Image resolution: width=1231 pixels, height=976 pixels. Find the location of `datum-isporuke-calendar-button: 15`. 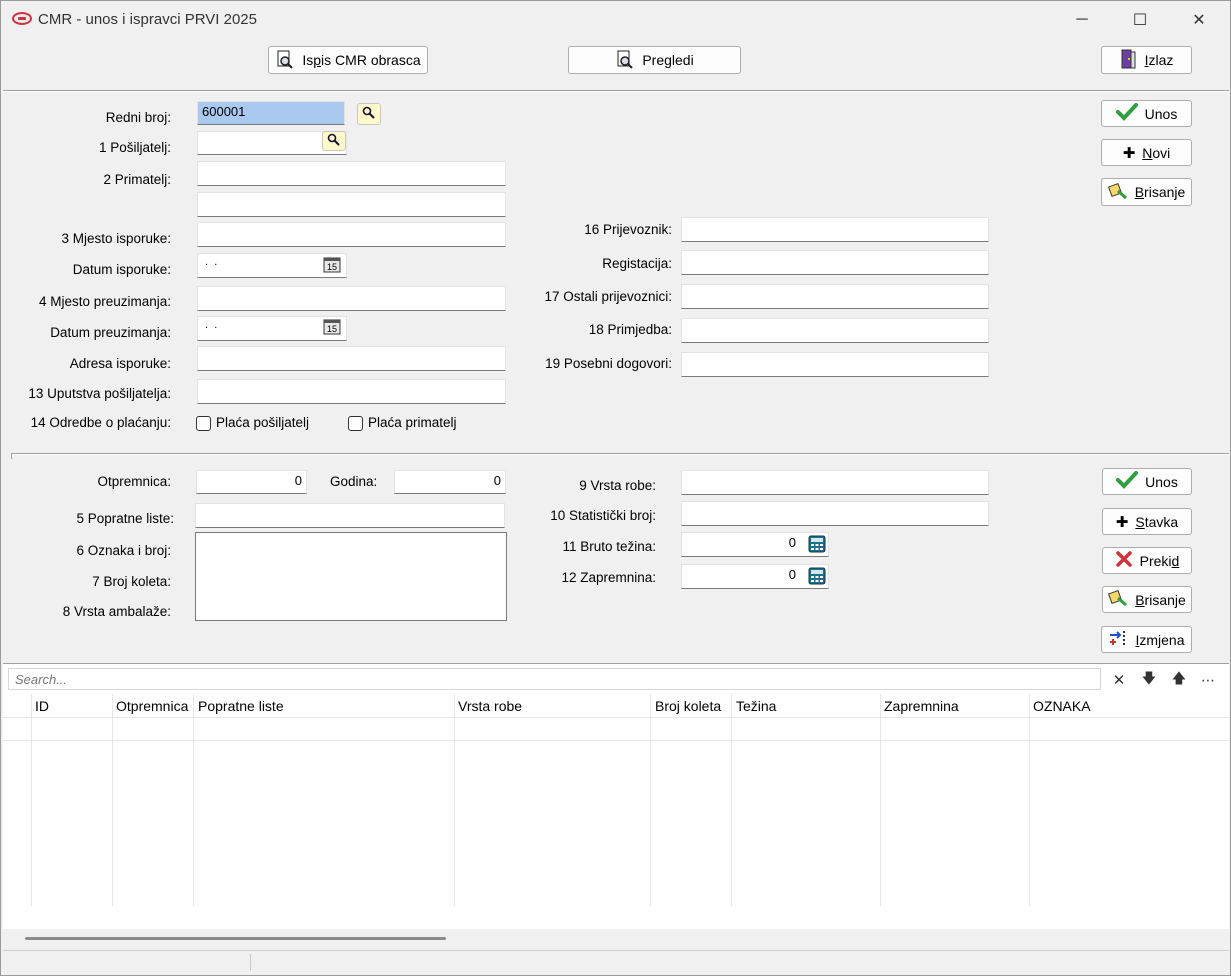

datum-isporuke-calendar-button: 15 is located at coordinates (332, 266).